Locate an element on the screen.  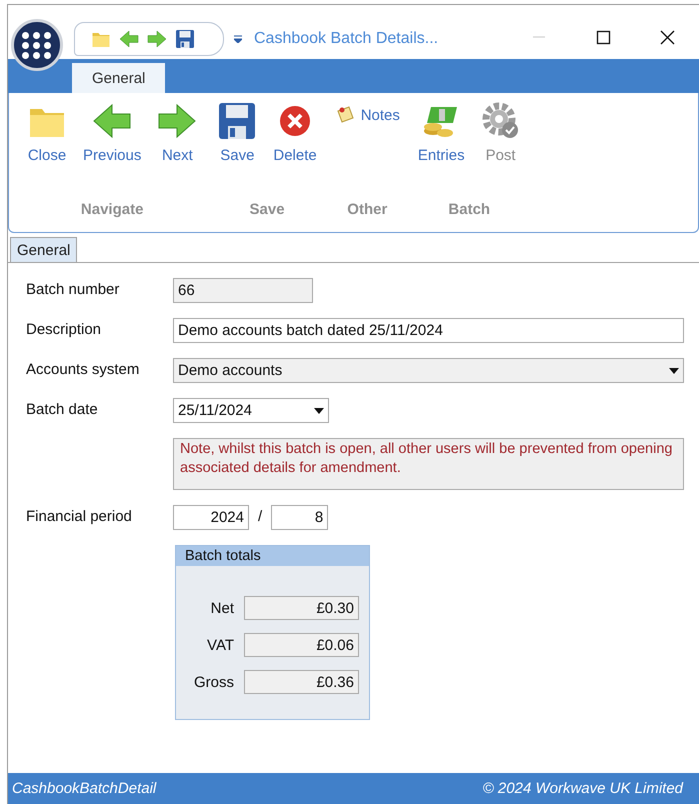
group-label: Batch is located at coordinates (469, 209).